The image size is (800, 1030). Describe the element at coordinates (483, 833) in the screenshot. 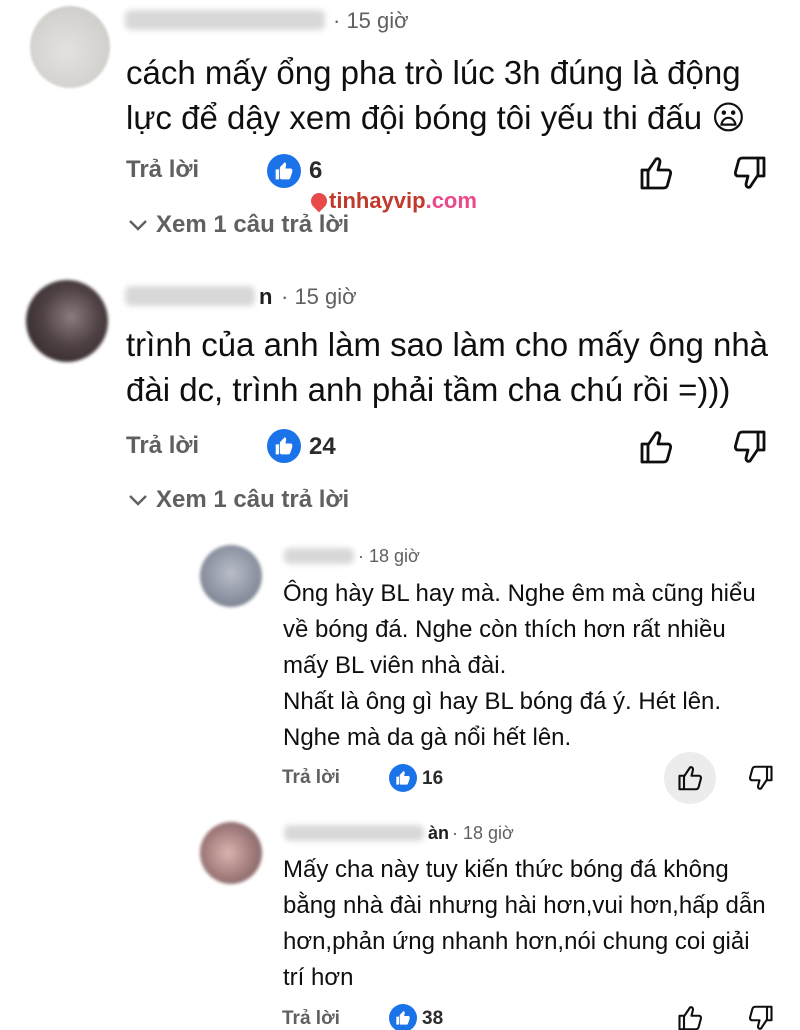

I see `comment-time: · 18 giờ` at that location.